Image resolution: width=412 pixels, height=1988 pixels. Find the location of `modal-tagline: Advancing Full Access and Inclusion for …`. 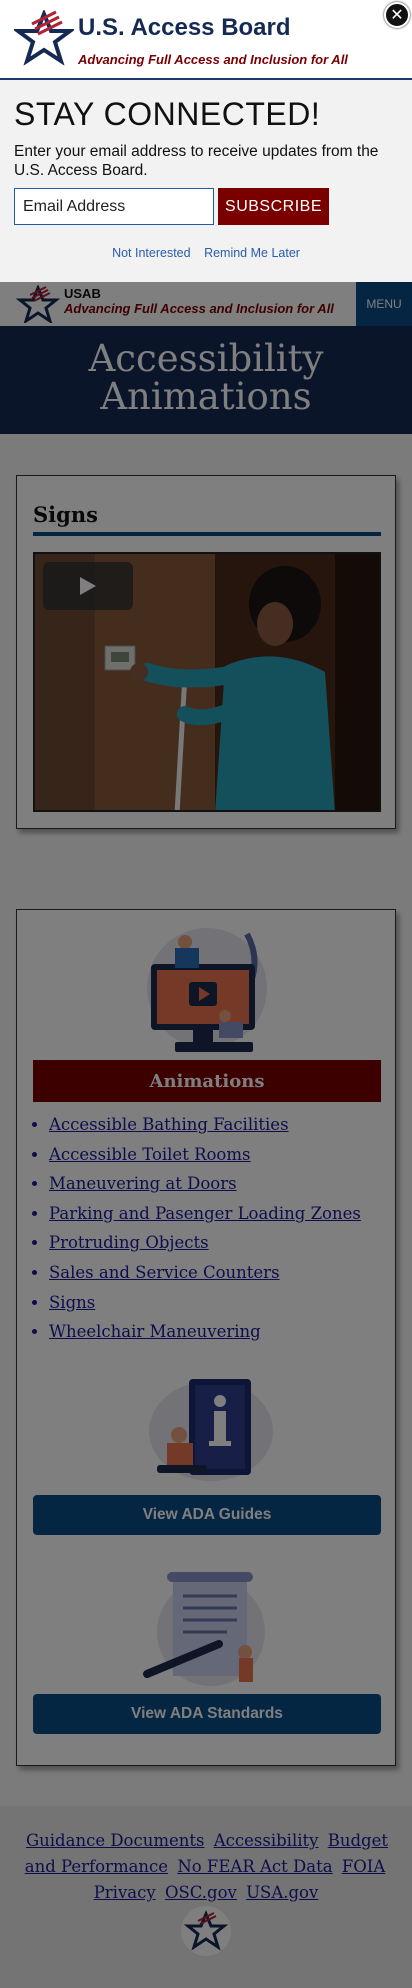

modal-tagline: Advancing Full Access and Inclusion for … is located at coordinates (213, 59).